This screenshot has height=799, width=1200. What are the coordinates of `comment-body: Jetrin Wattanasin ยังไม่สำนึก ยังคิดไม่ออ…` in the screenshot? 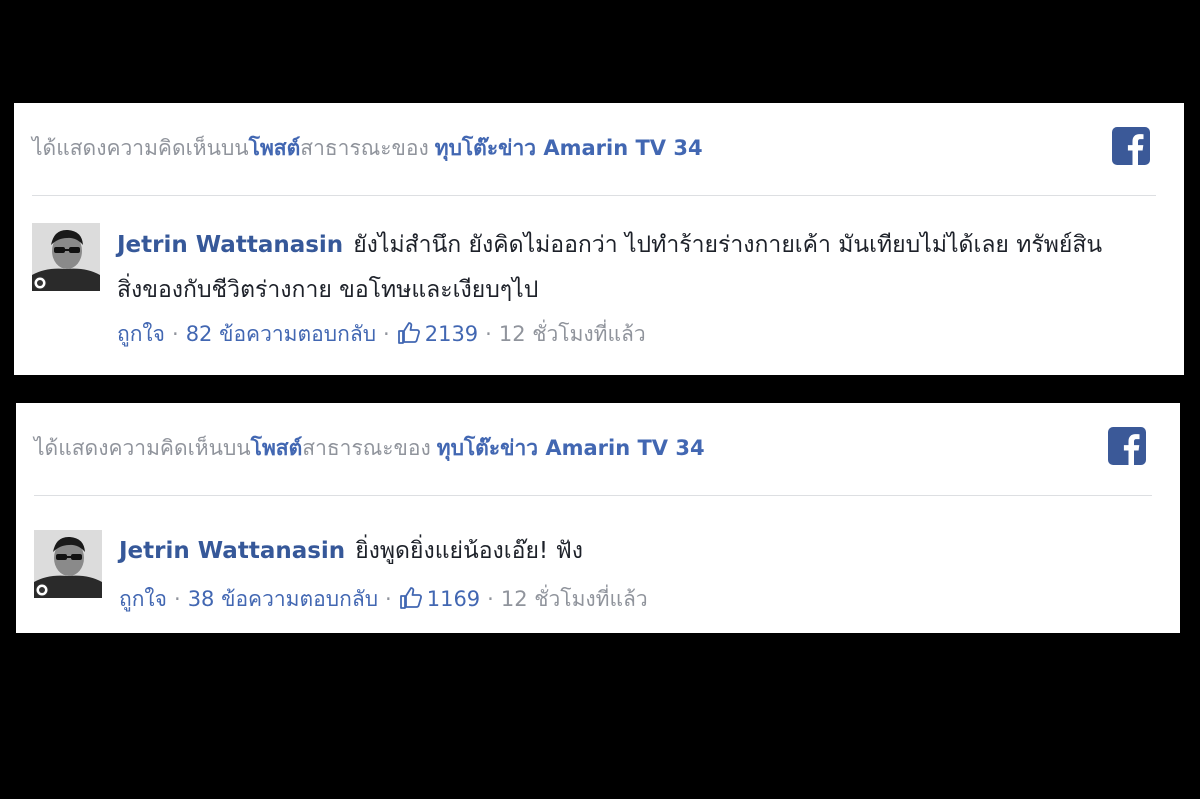 It's located at (635, 268).